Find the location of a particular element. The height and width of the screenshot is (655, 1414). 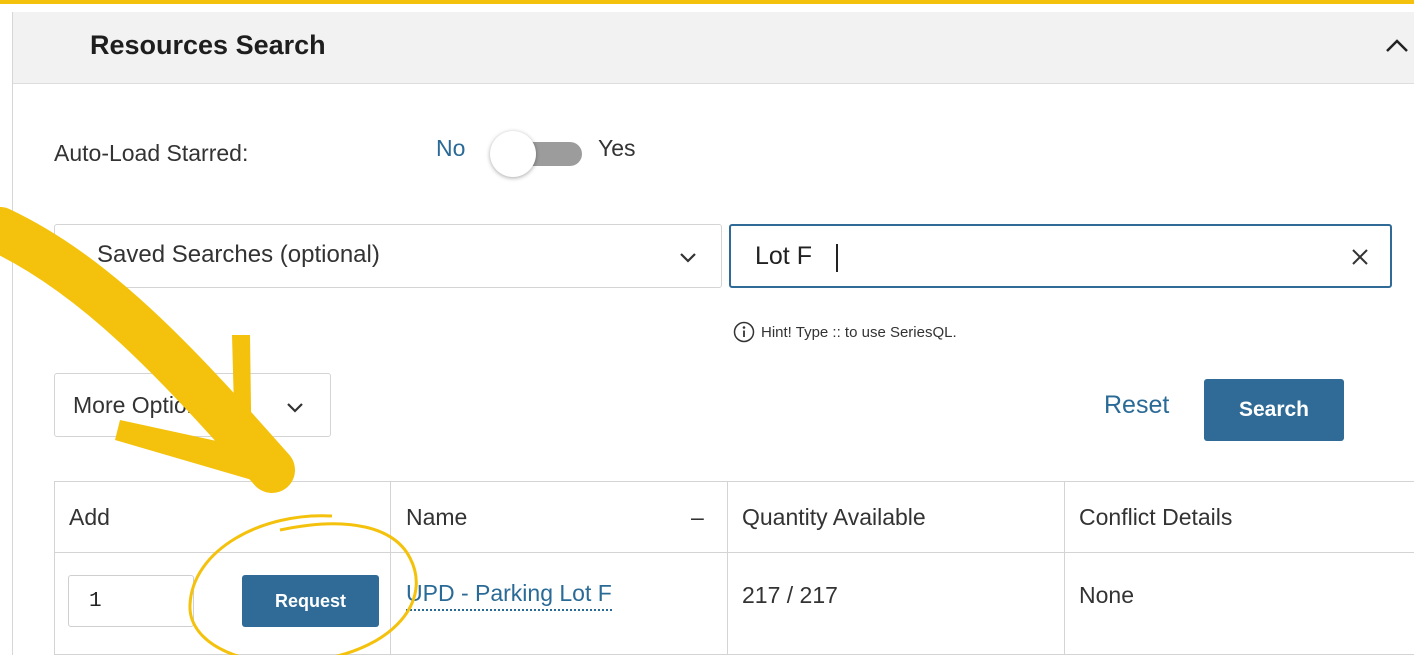

quantity-input is located at coordinates (131, 601).